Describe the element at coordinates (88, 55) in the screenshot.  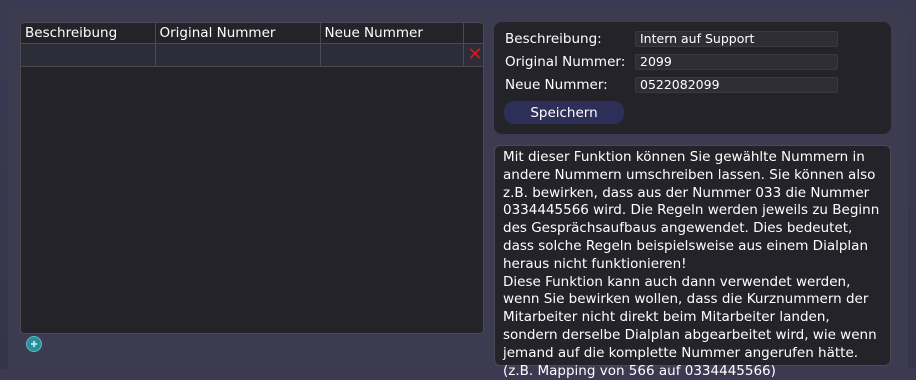
I see `cell-beschreibung` at that location.